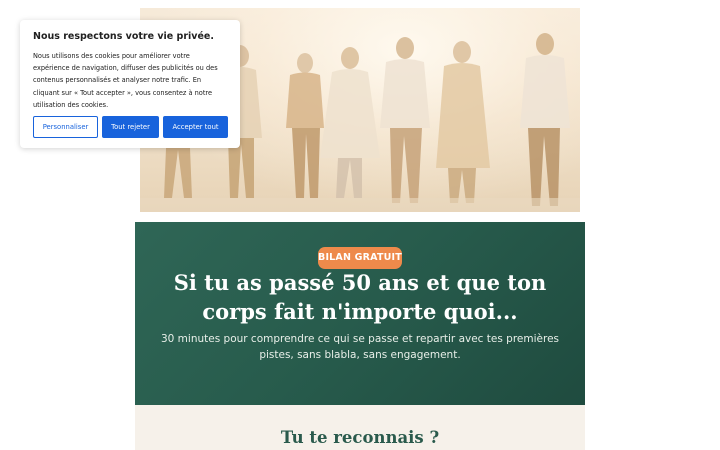  I want to click on customize-button: Personnaliser, so click(65, 127).